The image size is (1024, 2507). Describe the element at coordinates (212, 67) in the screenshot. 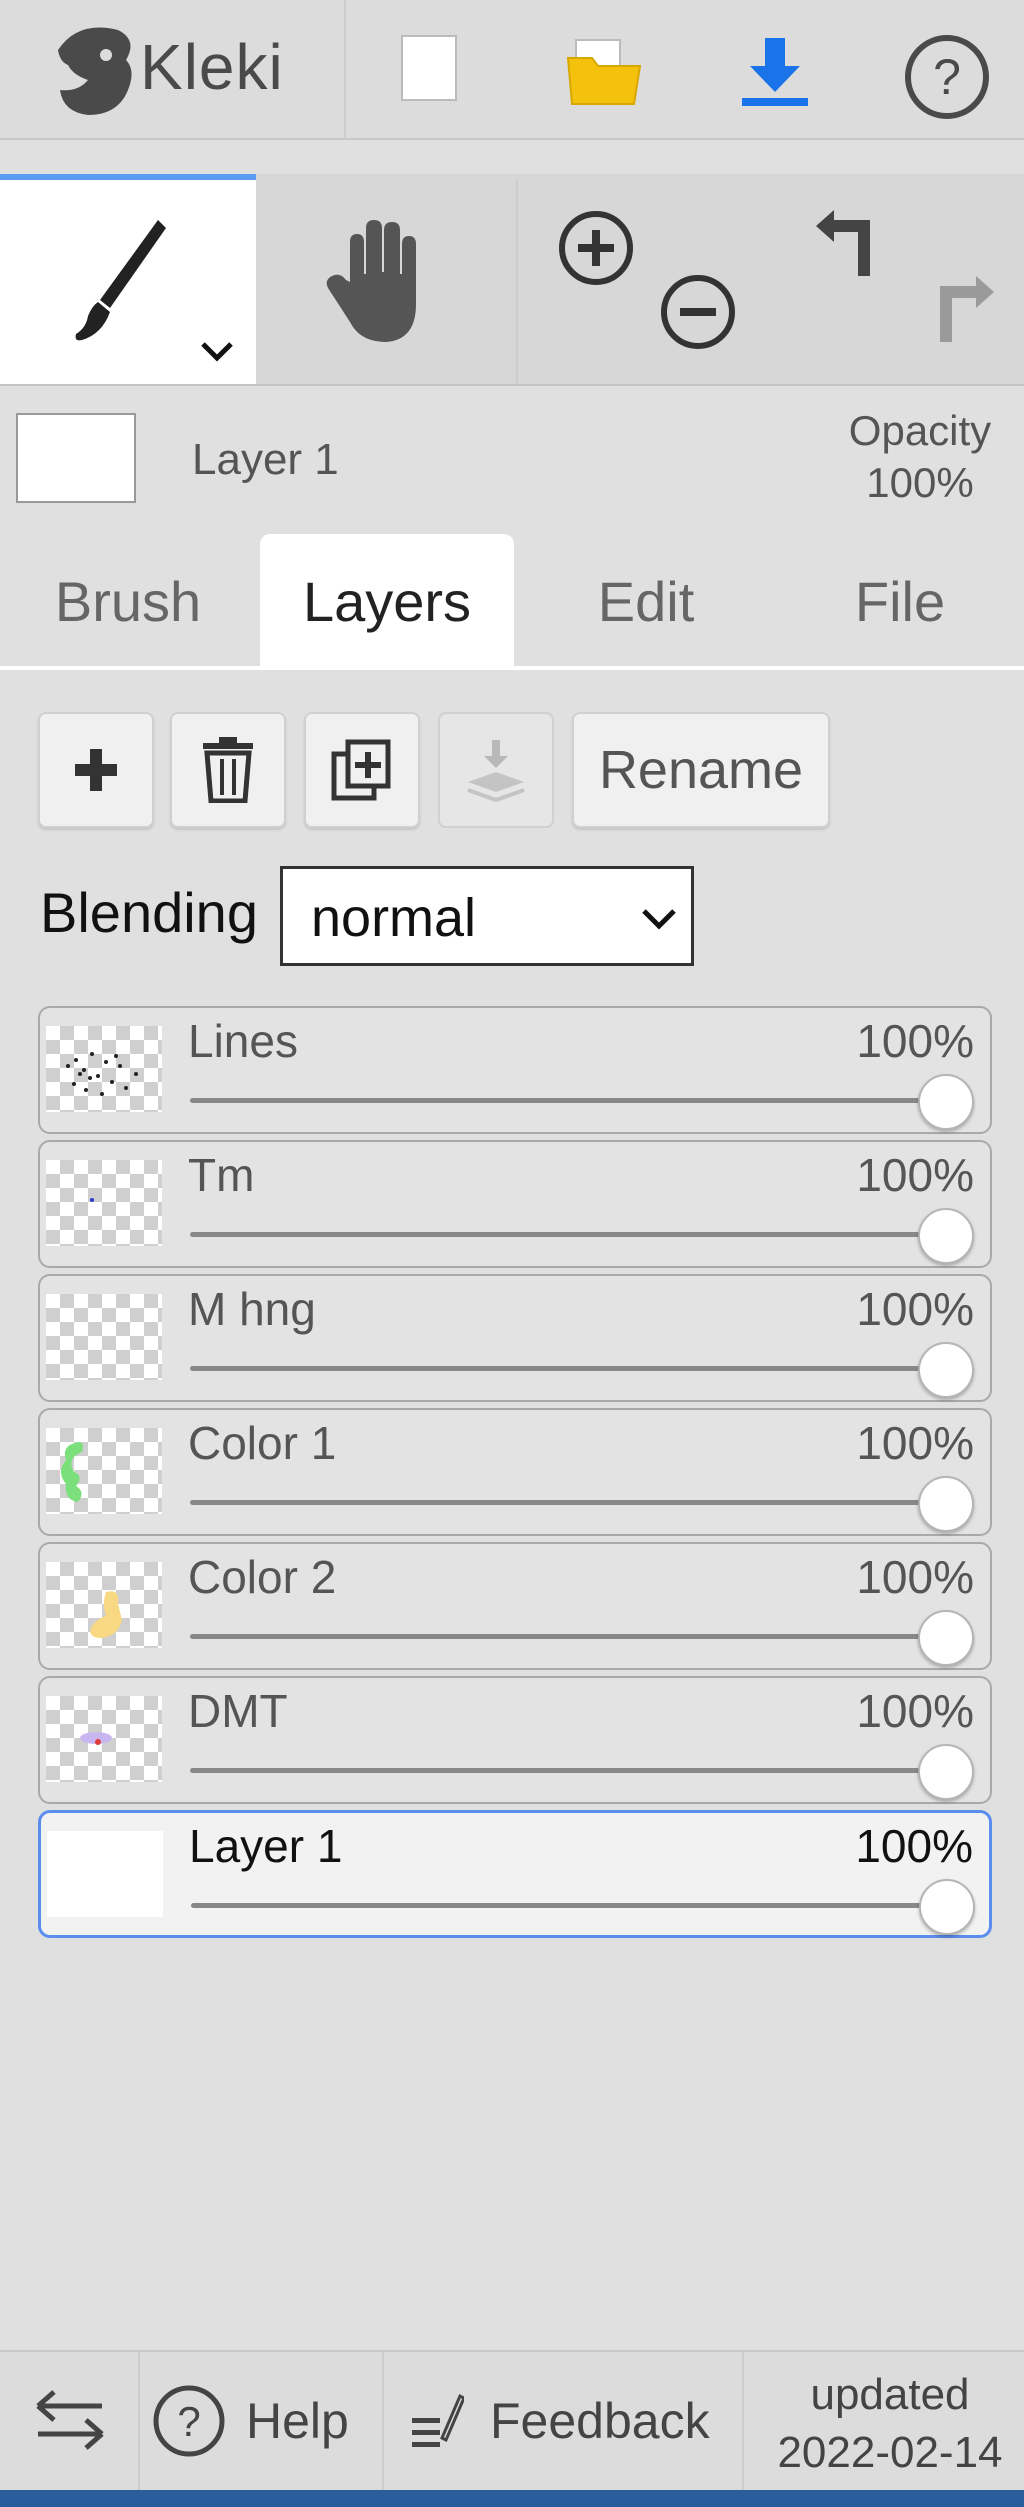

I see `app-logo-text: Kleki` at that location.